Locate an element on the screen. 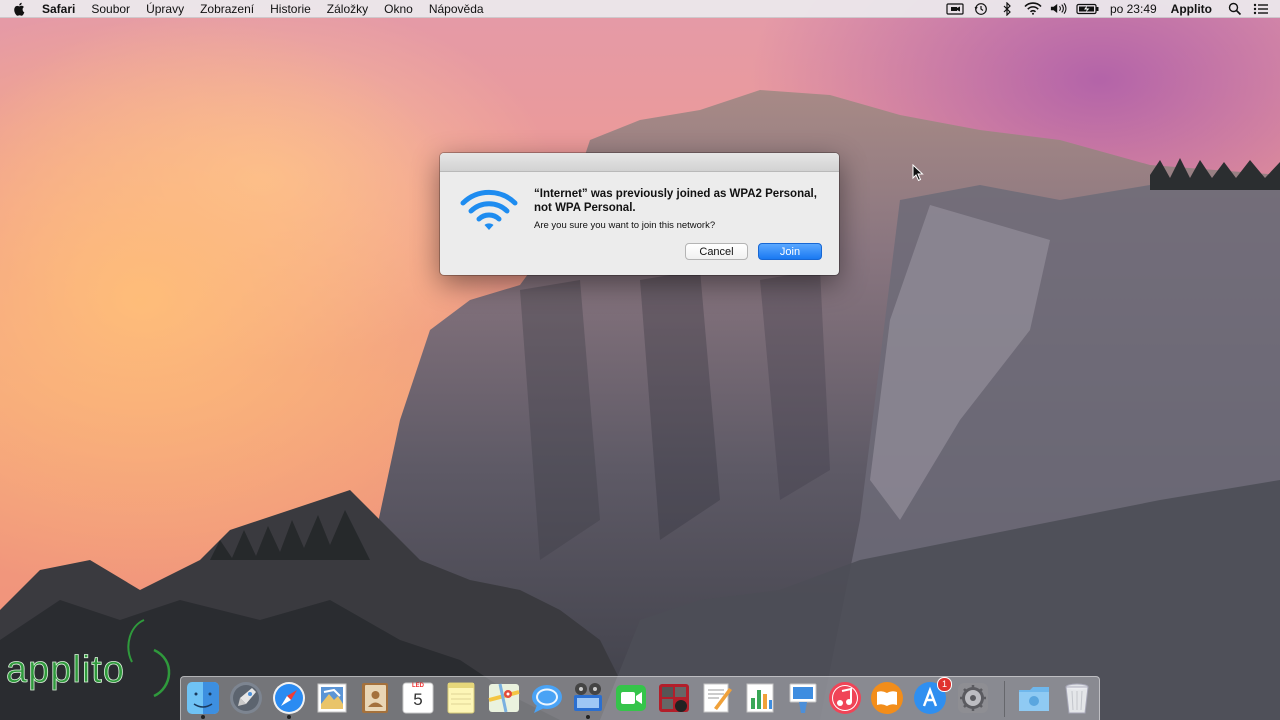 The width and height of the screenshot is (1280, 720). finder-icon is located at coordinates (203, 698).